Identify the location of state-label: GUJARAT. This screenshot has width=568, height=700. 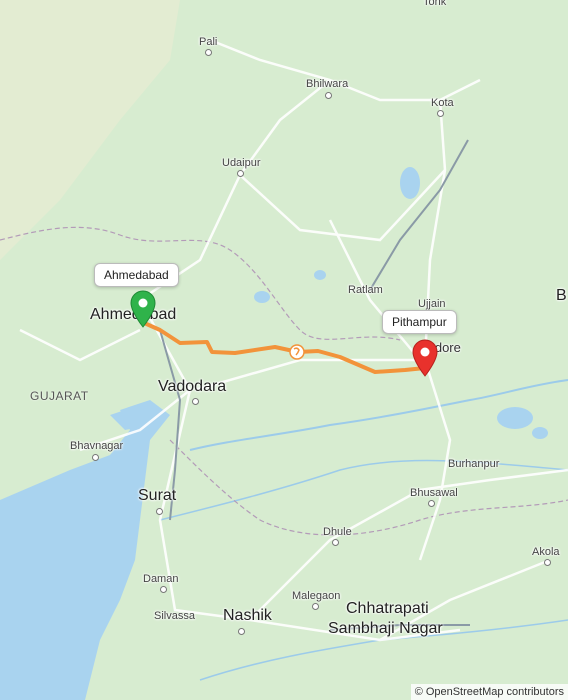
(59, 396).